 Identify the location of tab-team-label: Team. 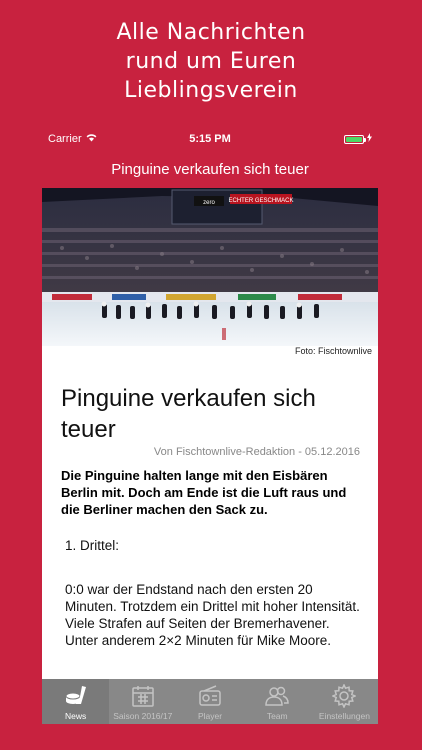
(277, 716).